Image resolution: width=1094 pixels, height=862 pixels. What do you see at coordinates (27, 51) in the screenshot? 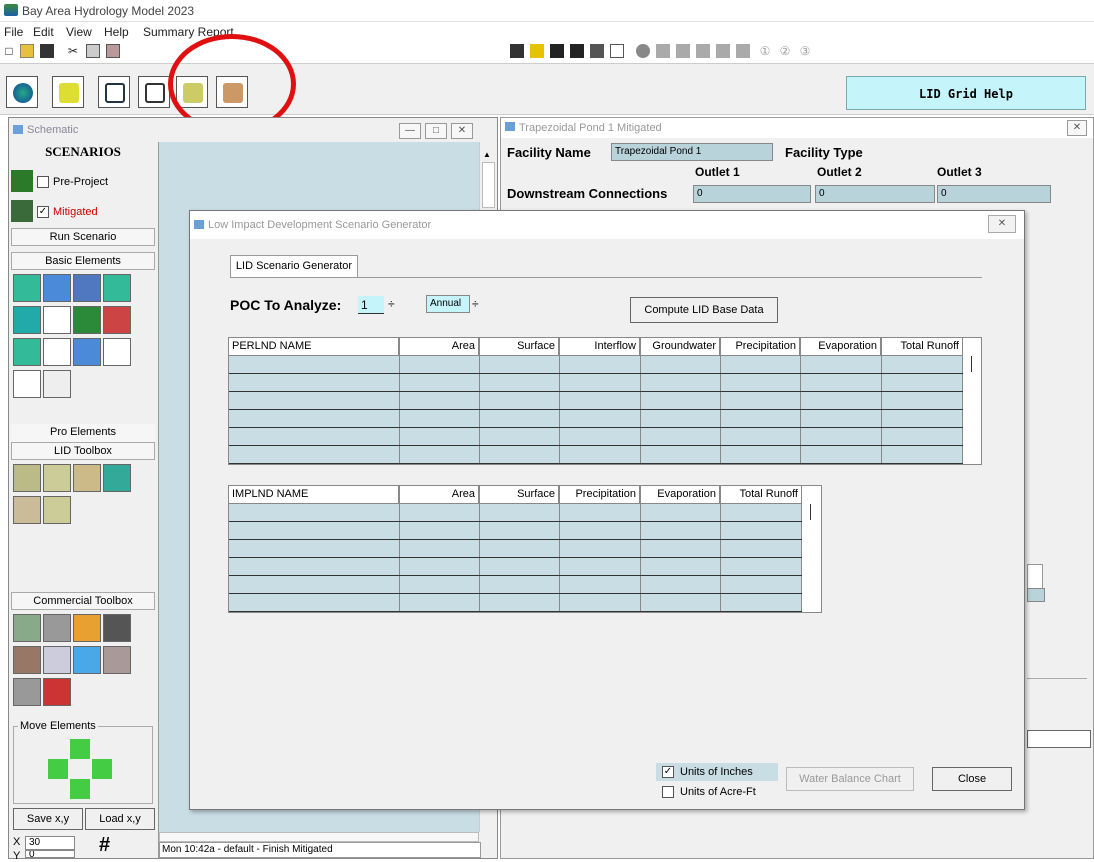
I see `open-folder-icon` at bounding box center [27, 51].